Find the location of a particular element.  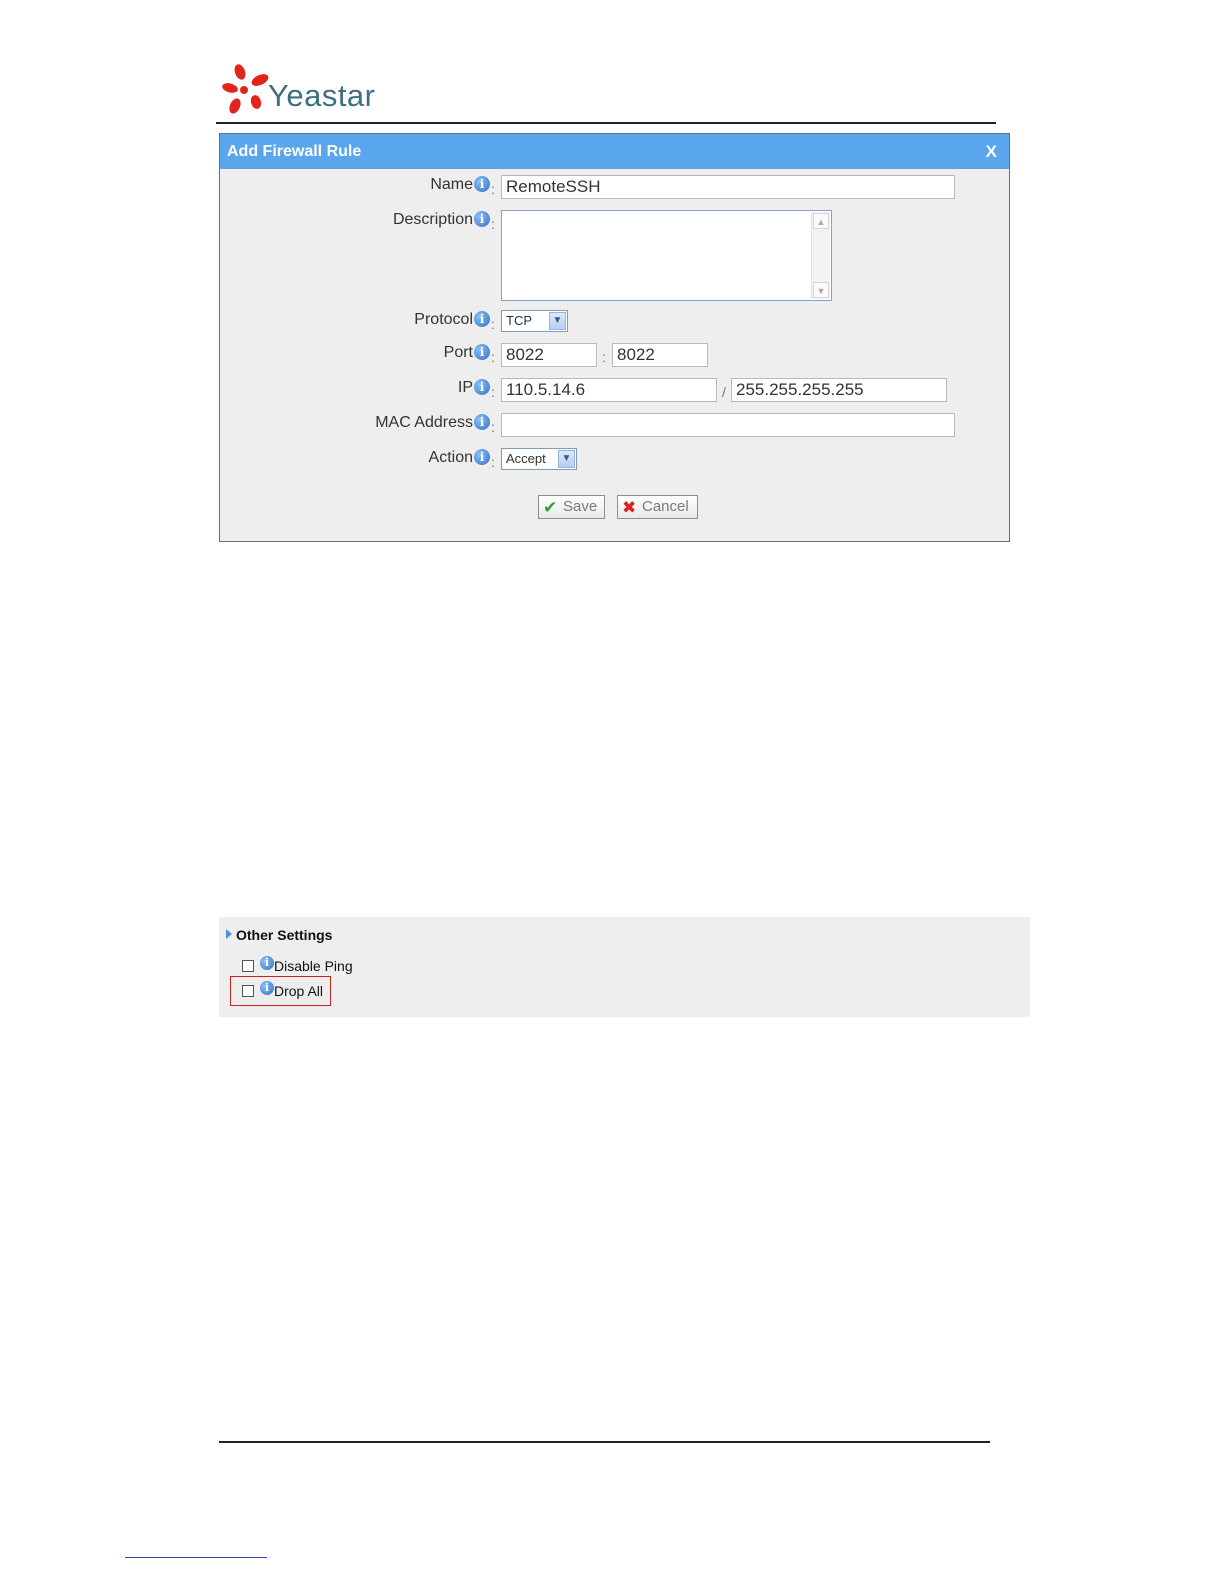

save-button: ✔ Save is located at coordinates (571, 507).